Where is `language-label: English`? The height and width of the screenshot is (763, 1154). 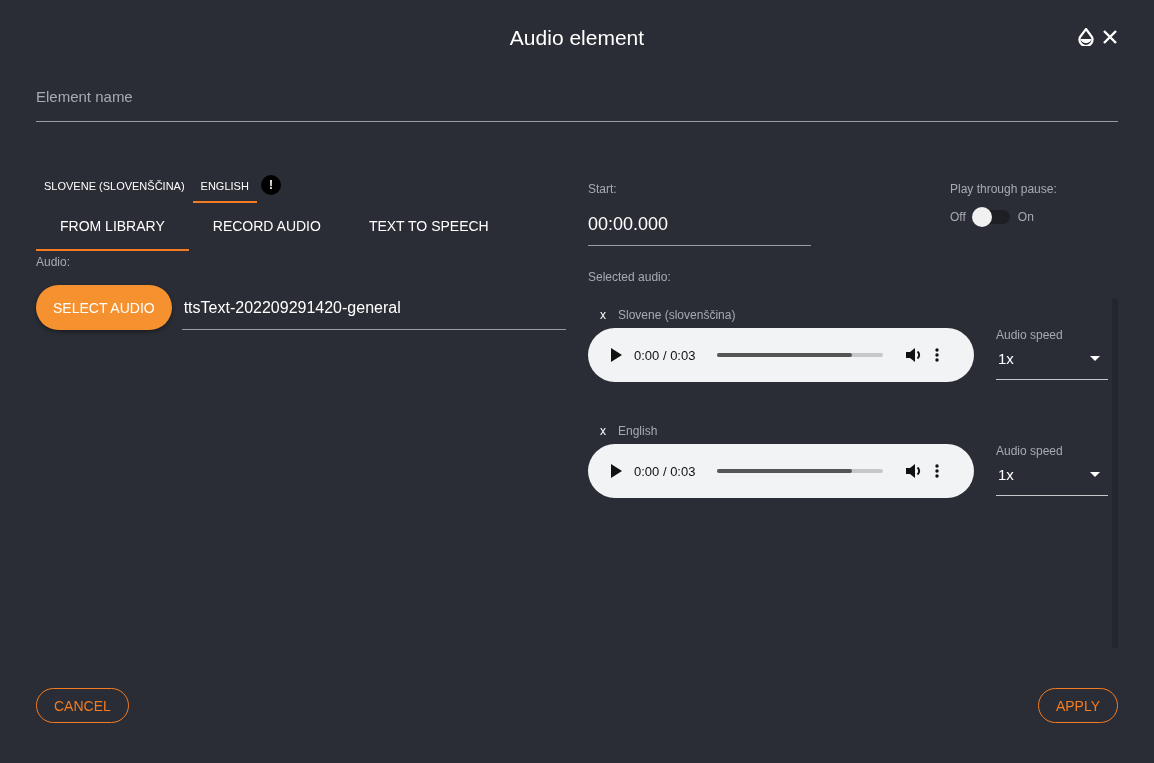
language-label: English is located at coordinates (638, 431).